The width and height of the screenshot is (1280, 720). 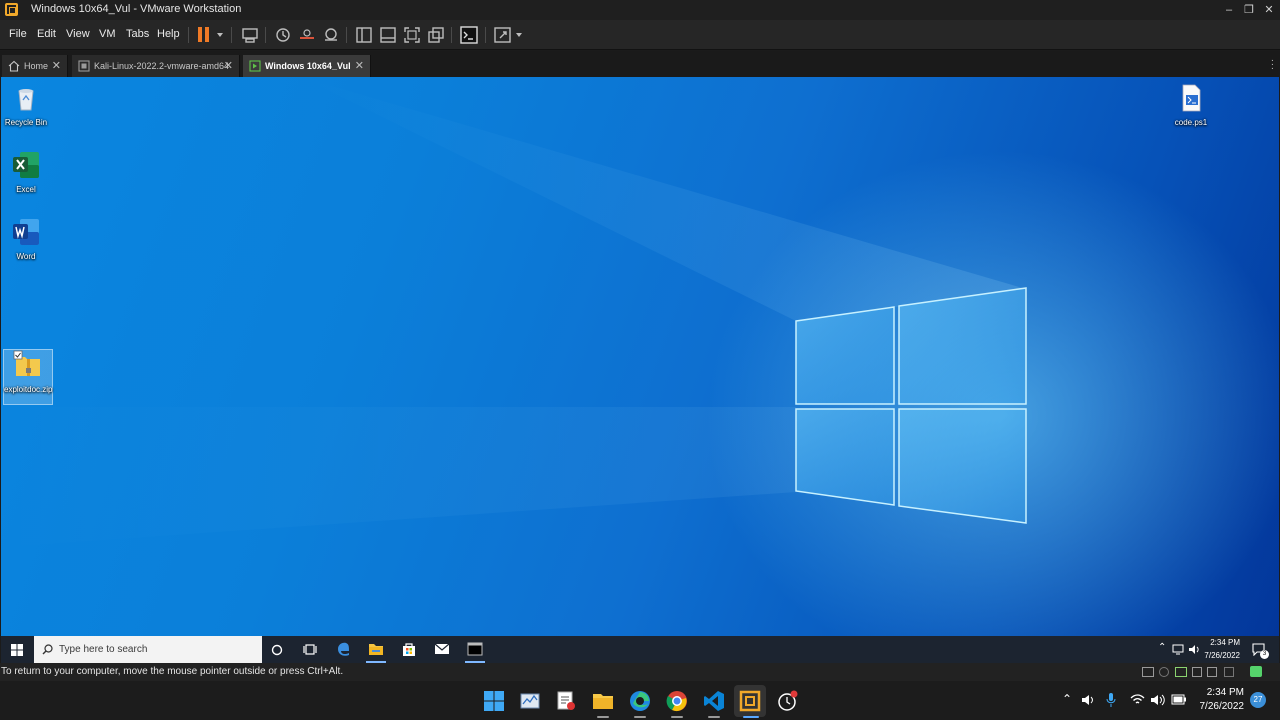 I want to click on menu-view: View, so click(x=78, y=34).